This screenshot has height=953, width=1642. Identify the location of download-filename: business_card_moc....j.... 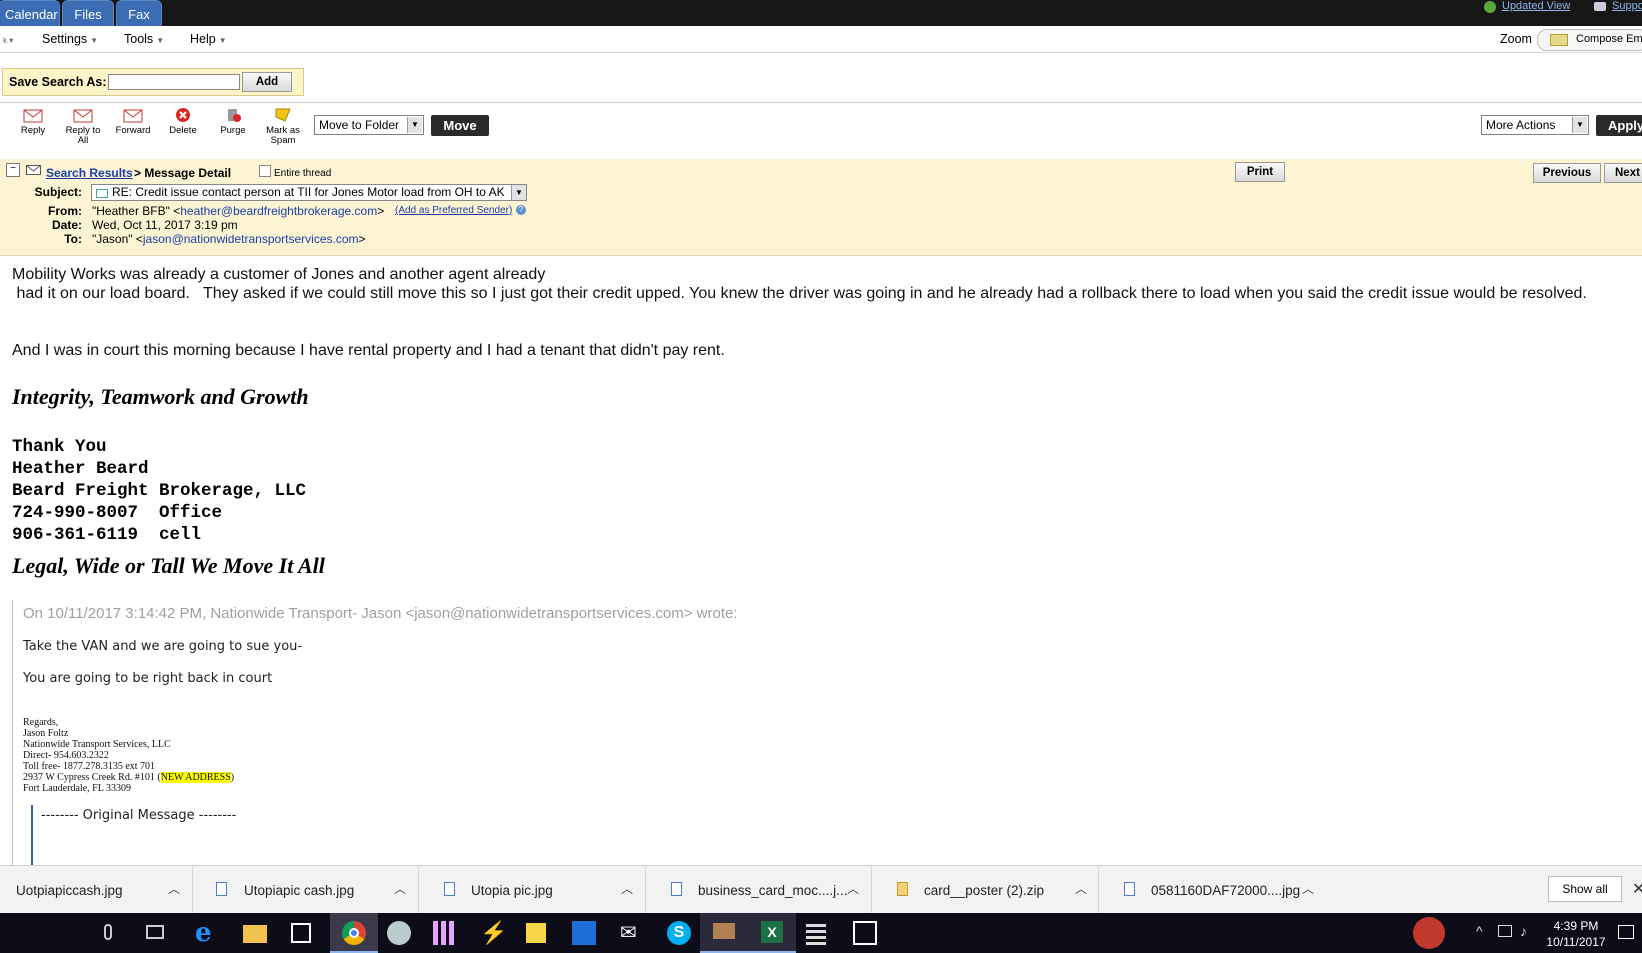
(773, 890).